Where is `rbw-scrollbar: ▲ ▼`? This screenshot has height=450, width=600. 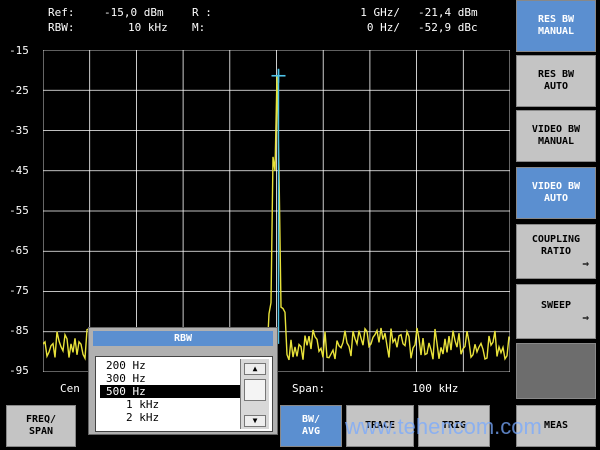 rbw-scrollbar: ▲ ▼ is located at coordinates (254, 394).